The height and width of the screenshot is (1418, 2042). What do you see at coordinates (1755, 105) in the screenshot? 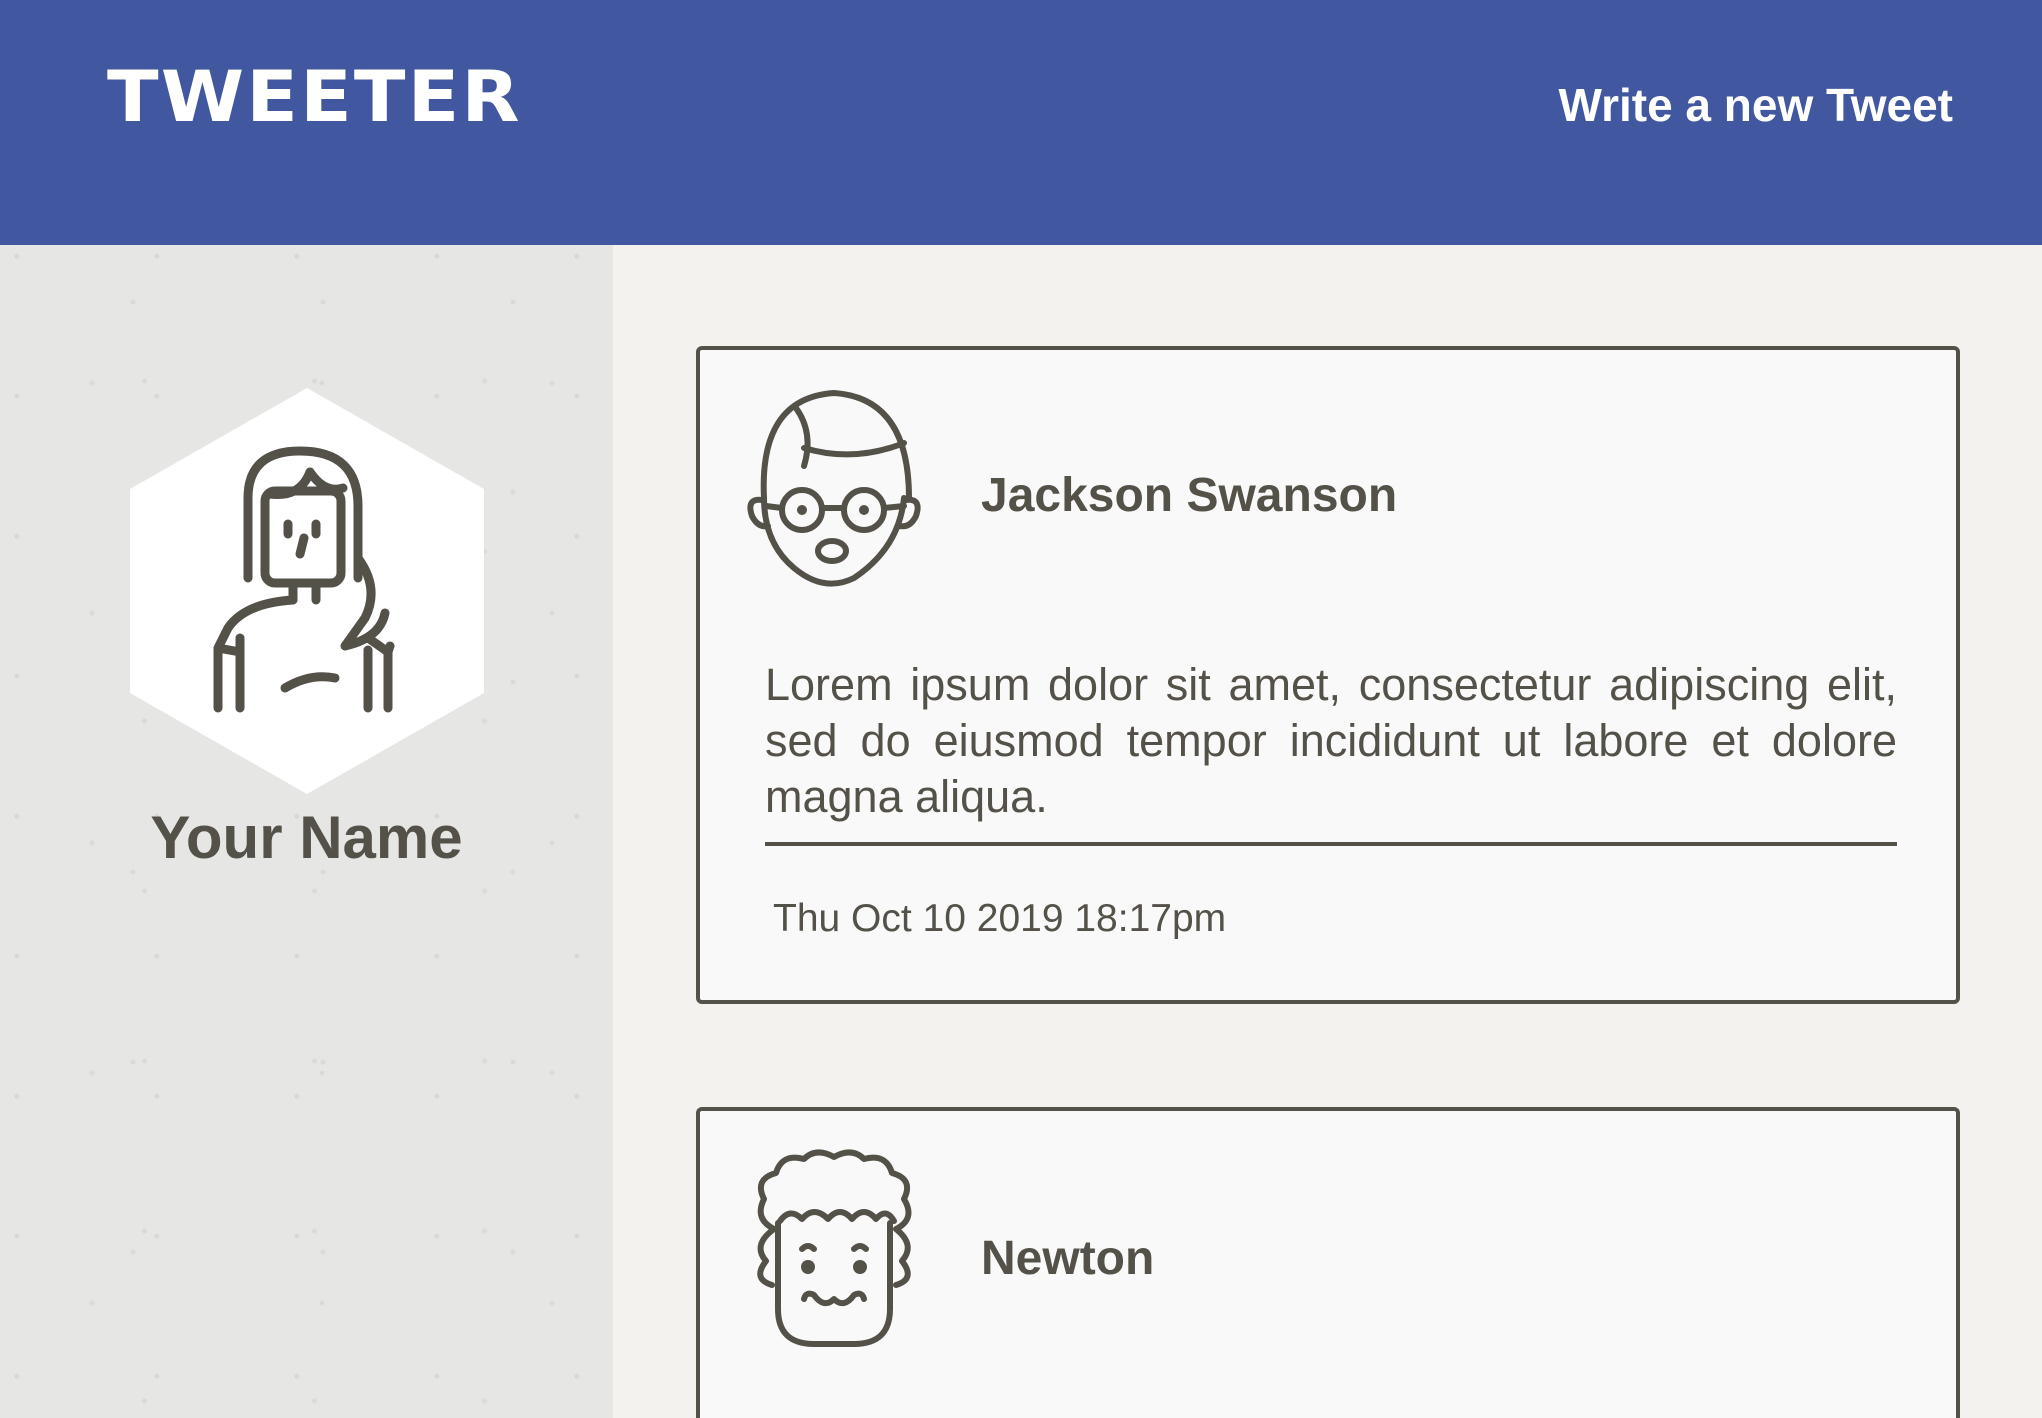
I see `write-new-tweet-link: Write a new Tweet` at bounding box center [1755, 105].